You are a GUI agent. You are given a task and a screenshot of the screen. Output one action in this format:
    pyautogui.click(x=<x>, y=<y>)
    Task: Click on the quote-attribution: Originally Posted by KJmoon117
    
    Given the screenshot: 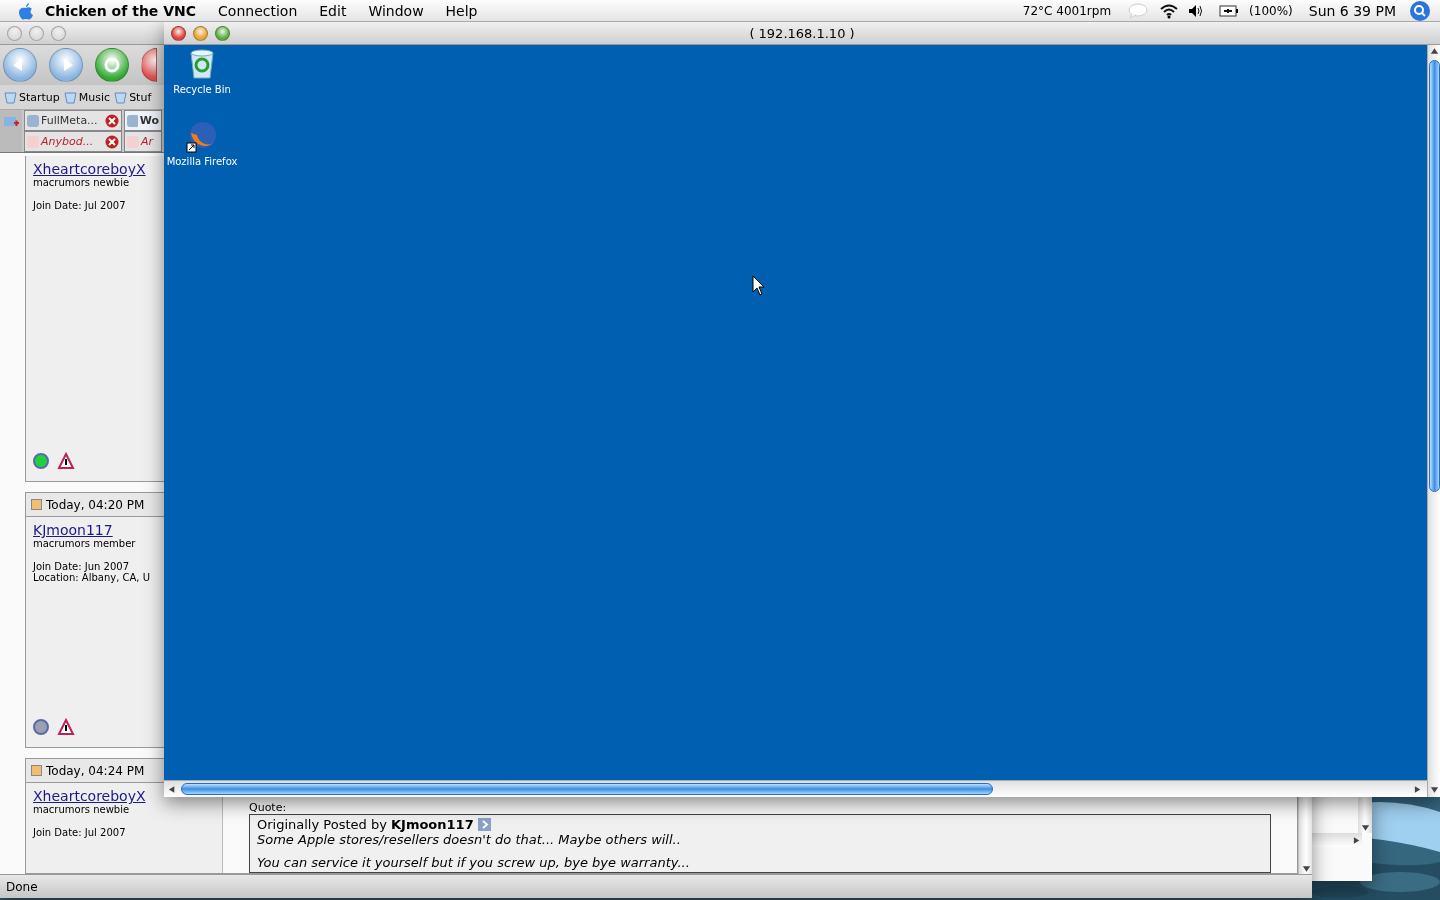 What is the action you would take?
    pyautogui.click(x=365, y=824)
    